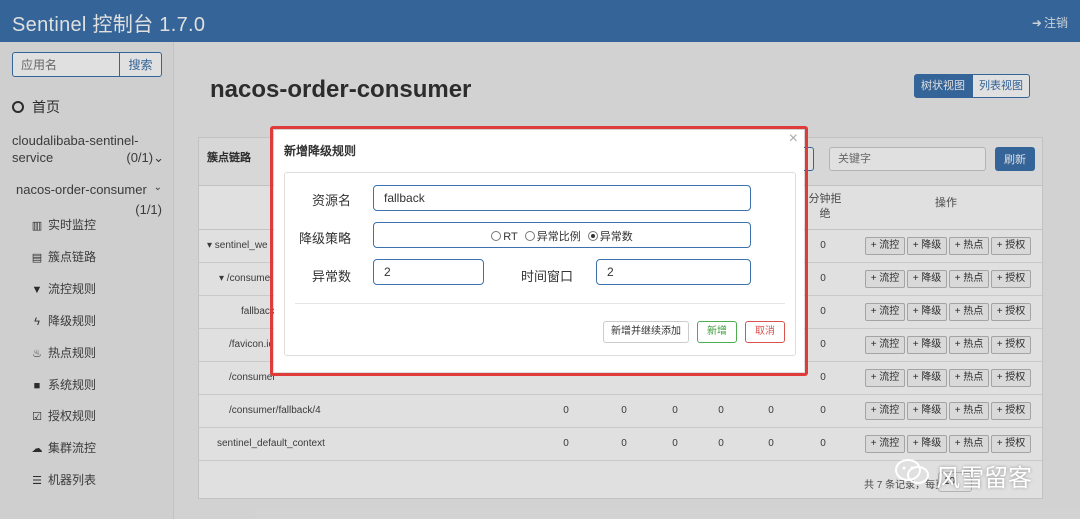 The height and width of the screenshot is (519, 1080). I want to click on radio-rt: RT, so click(504, 236).